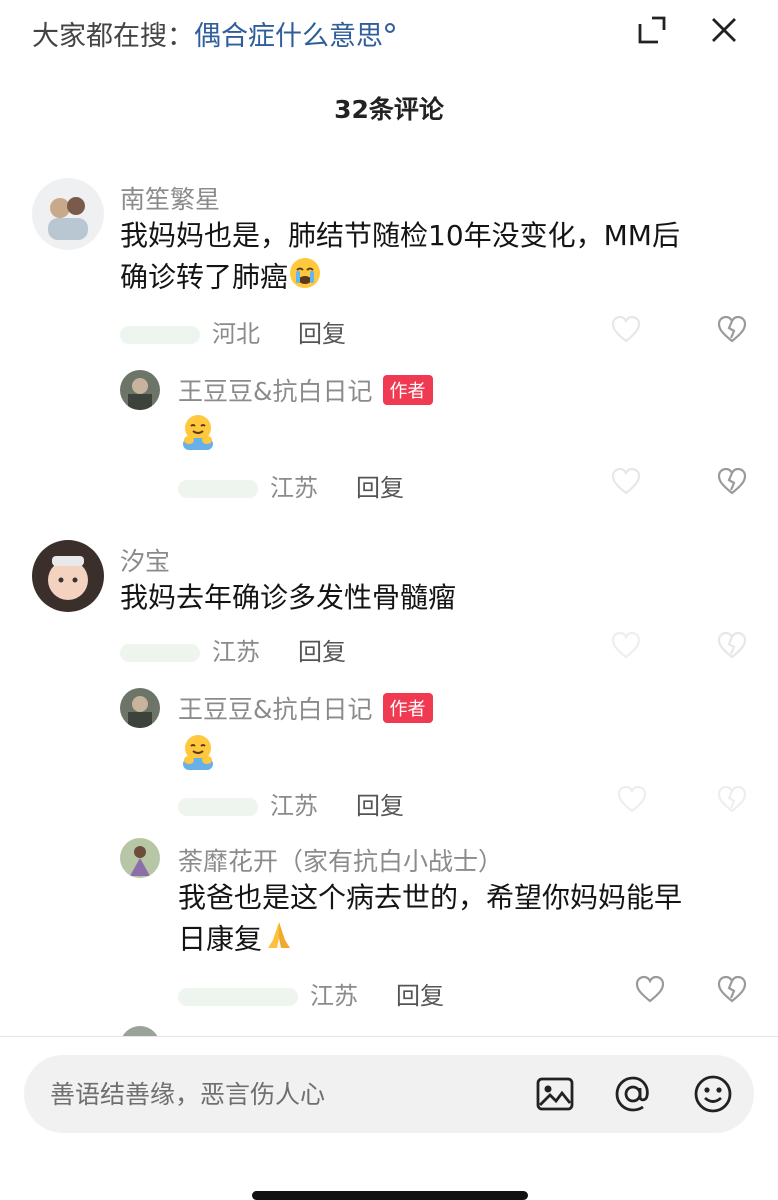  What do you see at coordinates (188, 1094) in the screenshot?
I see `comment-input-placeholder: 善语结善缘，恶言伤人心` at bounding box center [188, 1094].